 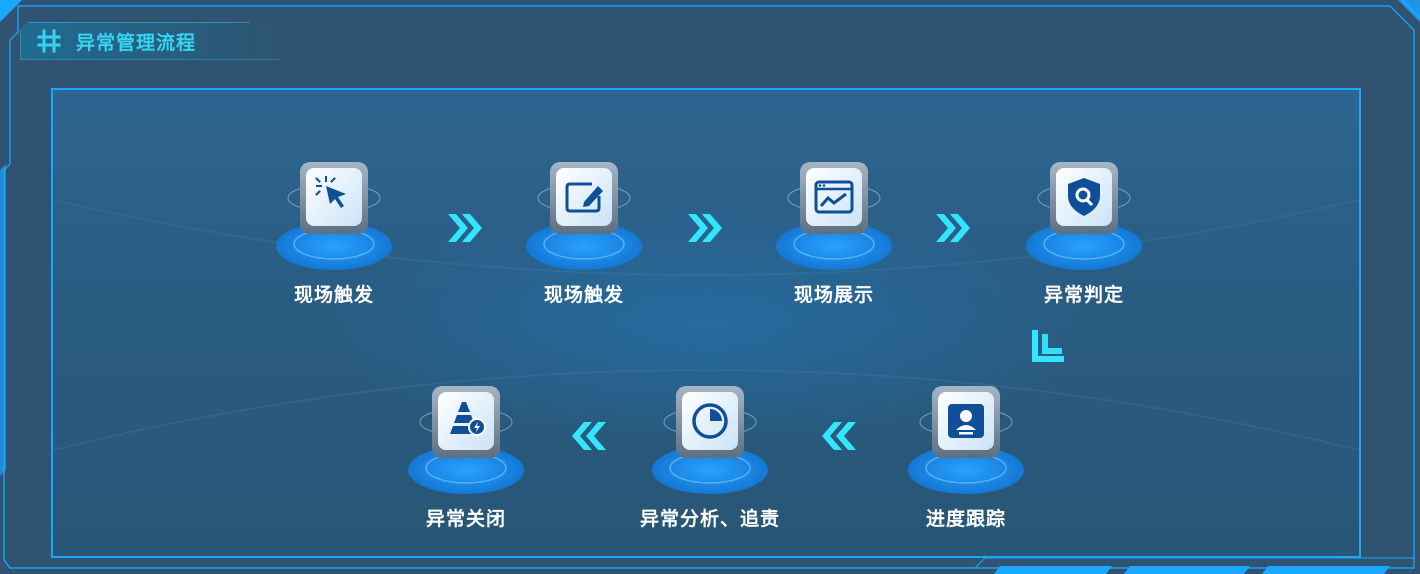 I want to click on section-title: 异常管理流程, so click(x=136, y=42).